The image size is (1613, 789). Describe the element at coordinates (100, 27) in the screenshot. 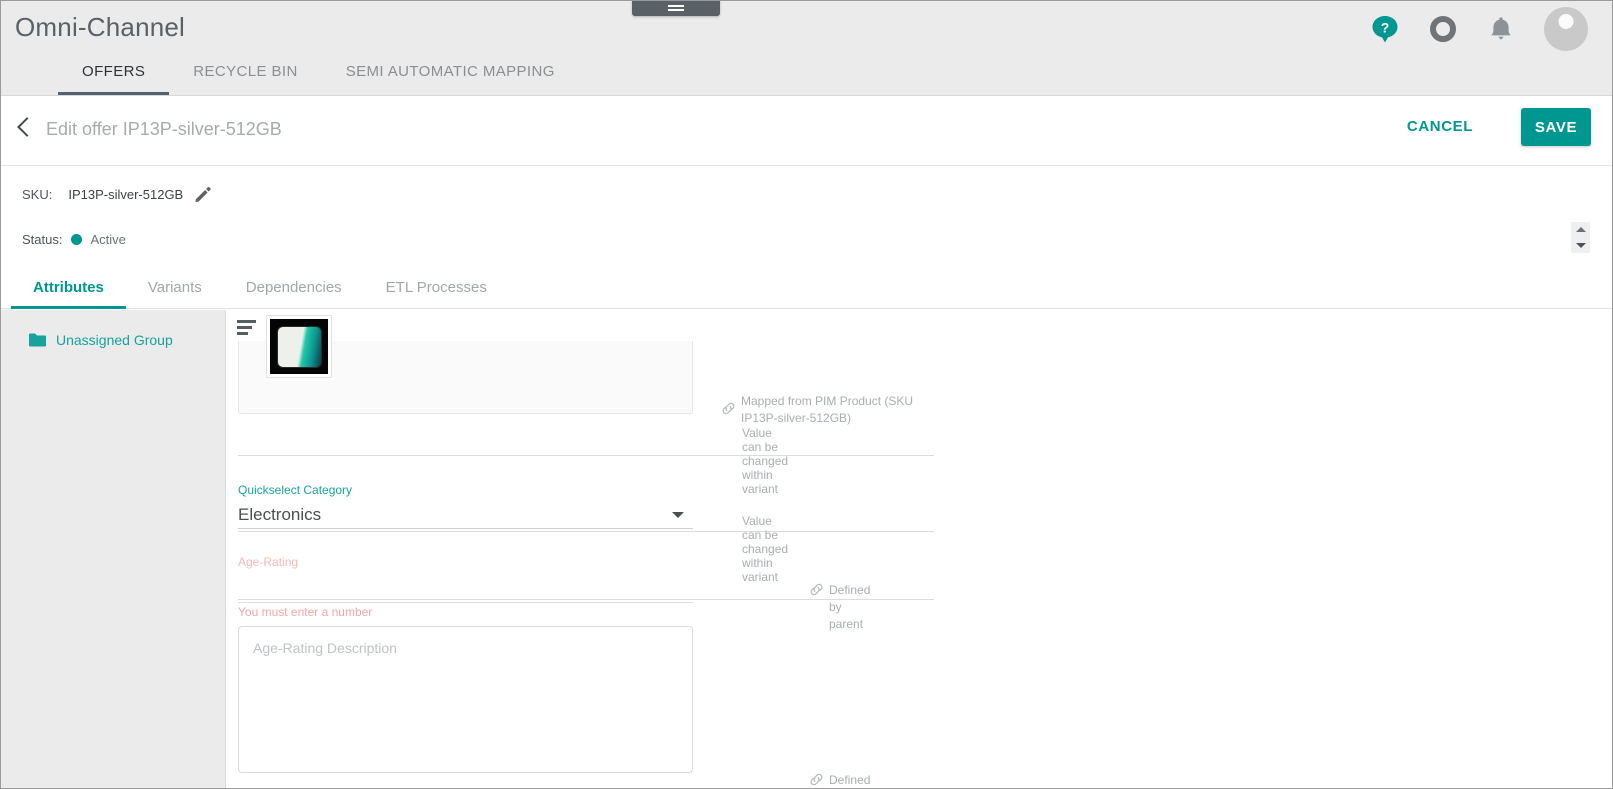

I see `page-title: Omni-Channel` at that location.